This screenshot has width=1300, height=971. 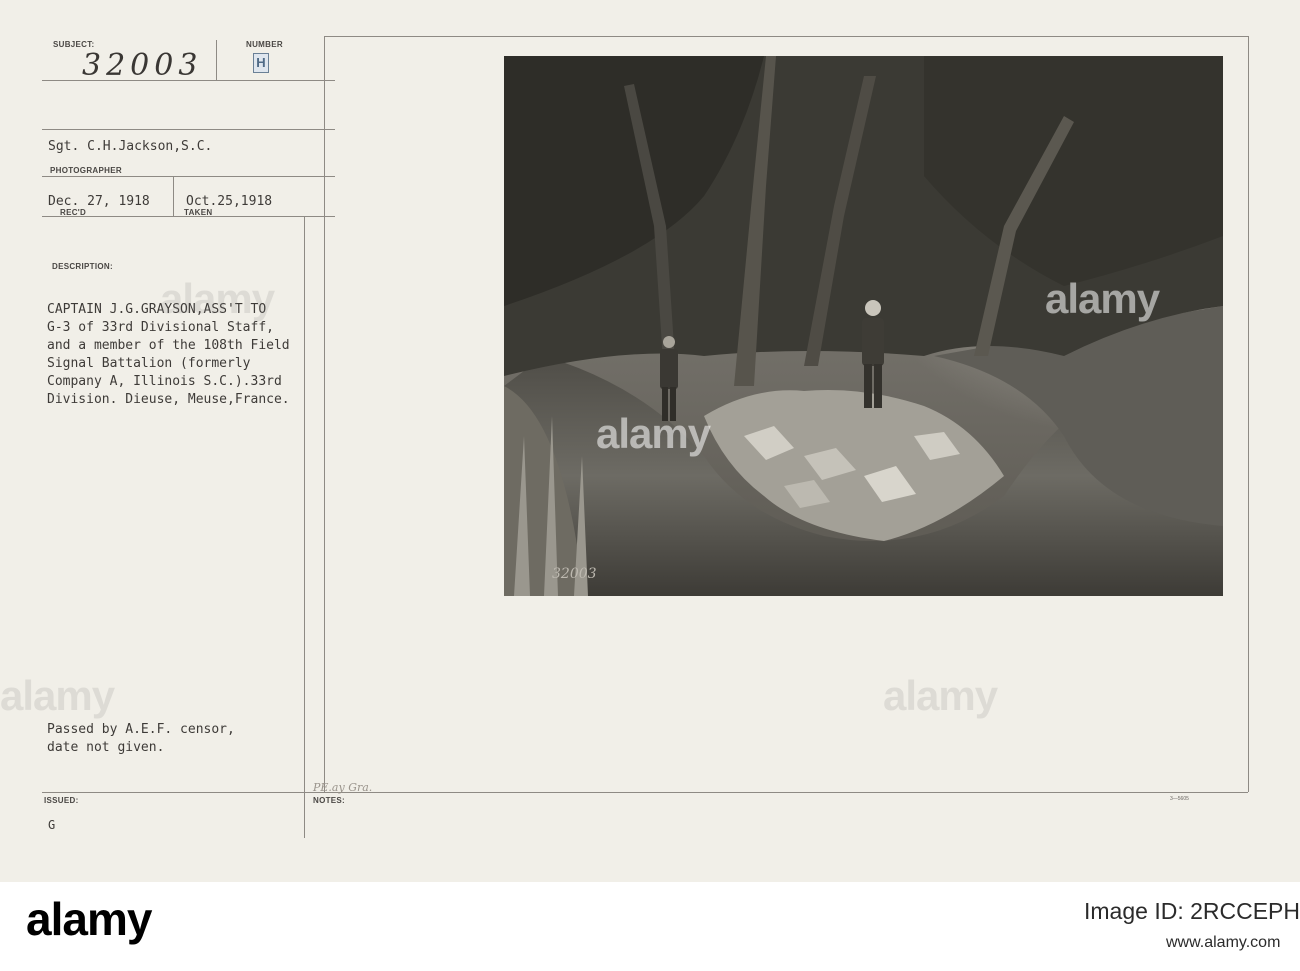 What do you see at coordinates (786, 36) in the screenshot?
I see `rule-photo-top` at bounding box center [786, 36].